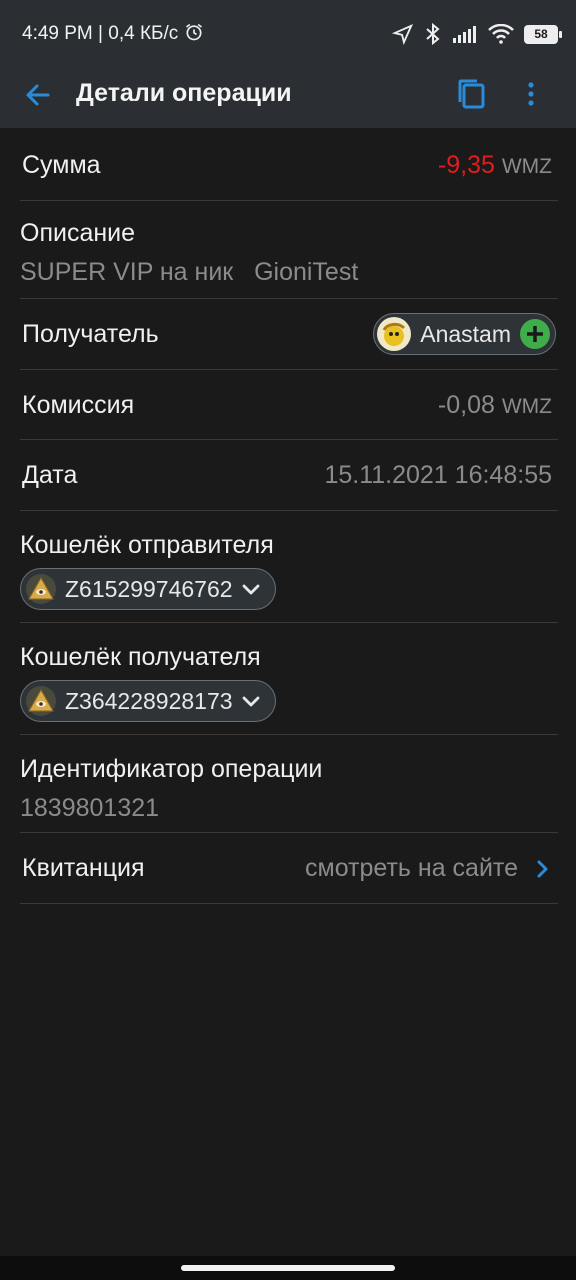 This screenshot has width=576, height=1280. I want to click on add-contact-icon, so click(535, 334).